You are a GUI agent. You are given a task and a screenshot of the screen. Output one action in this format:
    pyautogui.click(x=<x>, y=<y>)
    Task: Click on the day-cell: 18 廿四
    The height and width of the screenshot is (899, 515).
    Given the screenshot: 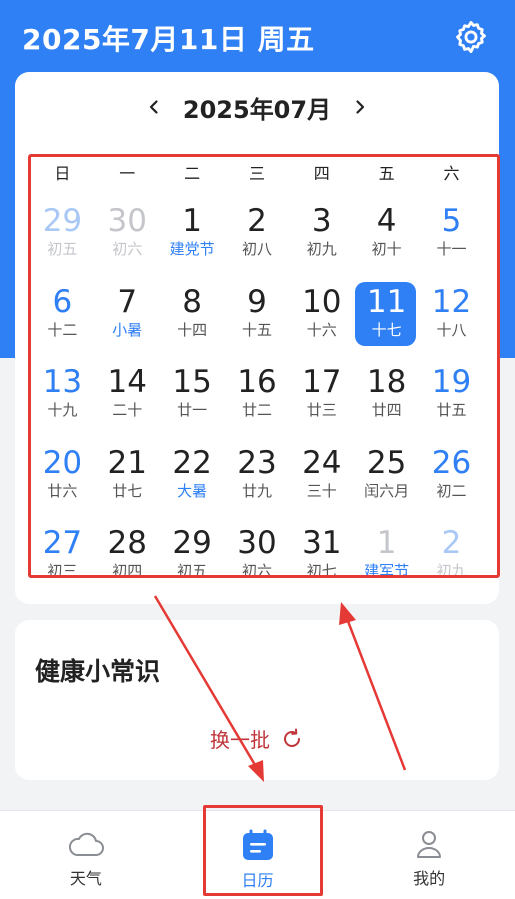 What is the action you would take?
    pyautogui.click(x=386, y=381)
    